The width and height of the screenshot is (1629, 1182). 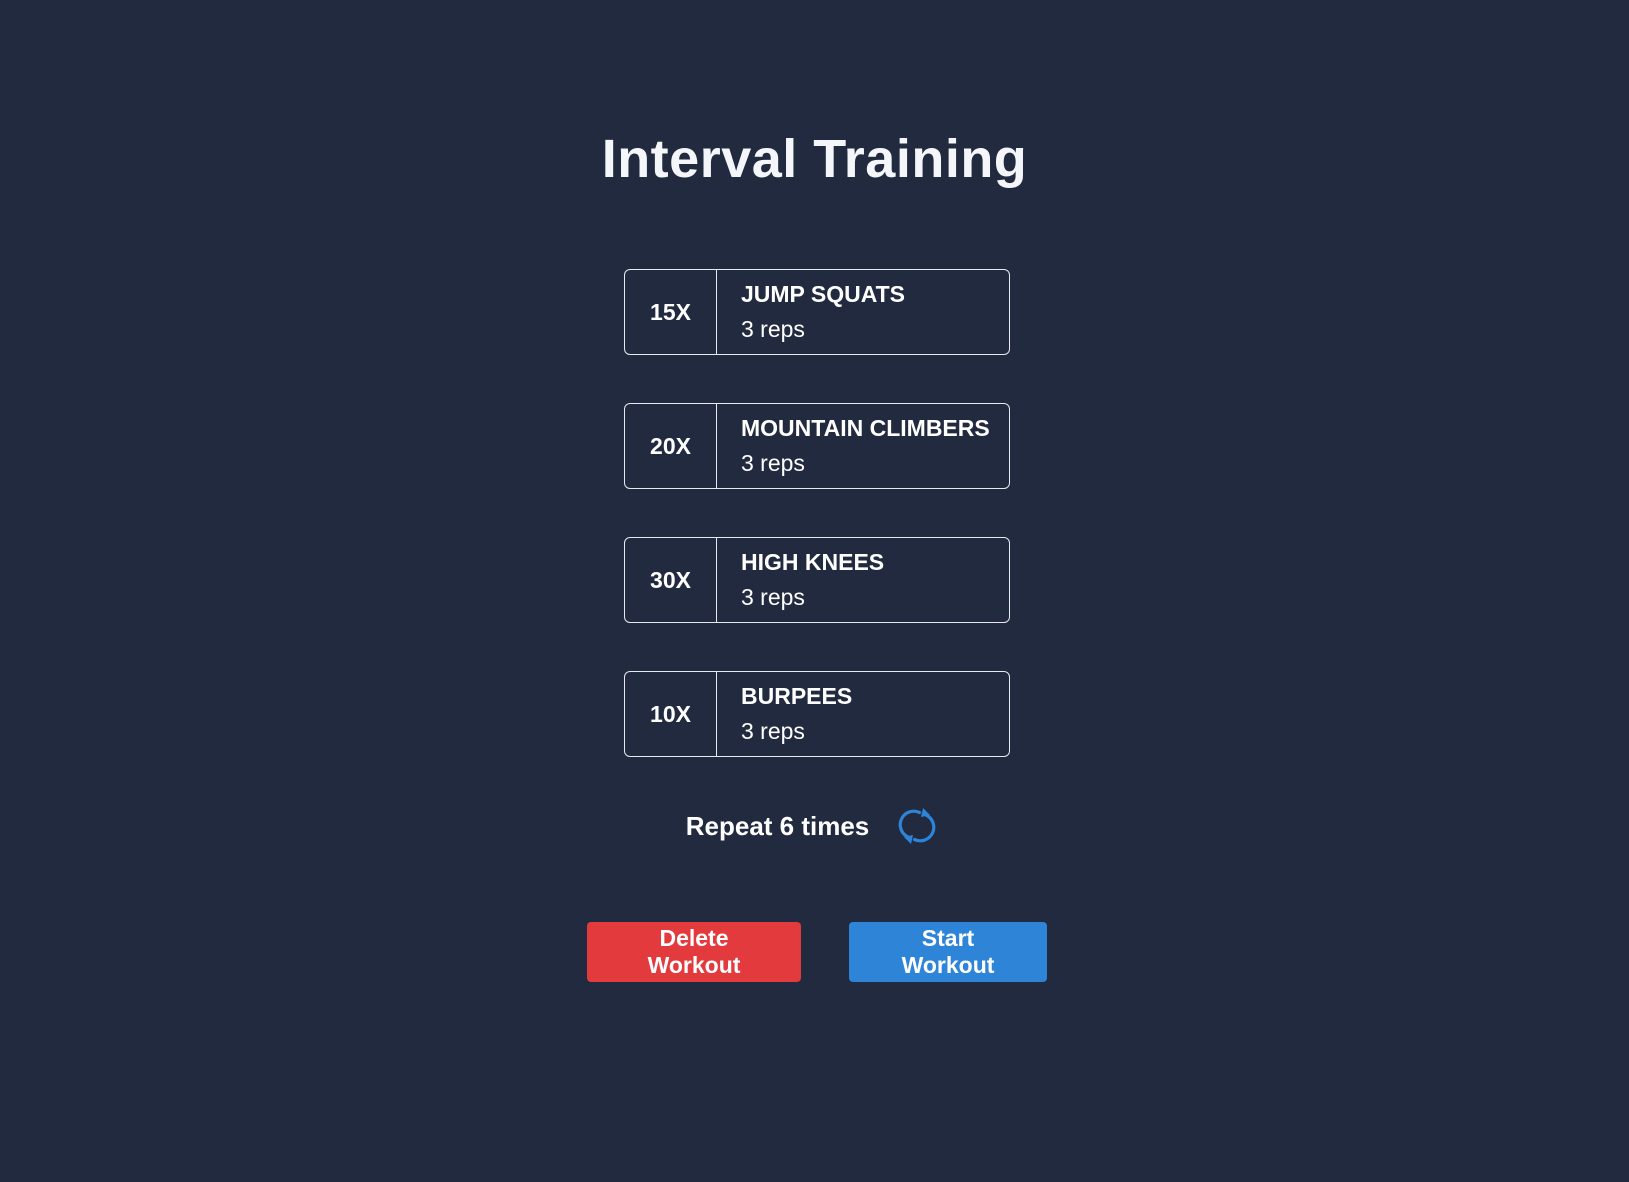 I want to click on exercise-name: HIGH KNEES, so click(x=813, y=561).